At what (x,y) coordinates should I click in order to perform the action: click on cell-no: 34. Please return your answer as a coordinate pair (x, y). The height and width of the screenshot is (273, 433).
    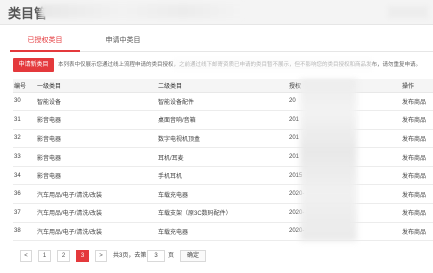
    Looking at the image, I should click on (24, 176).